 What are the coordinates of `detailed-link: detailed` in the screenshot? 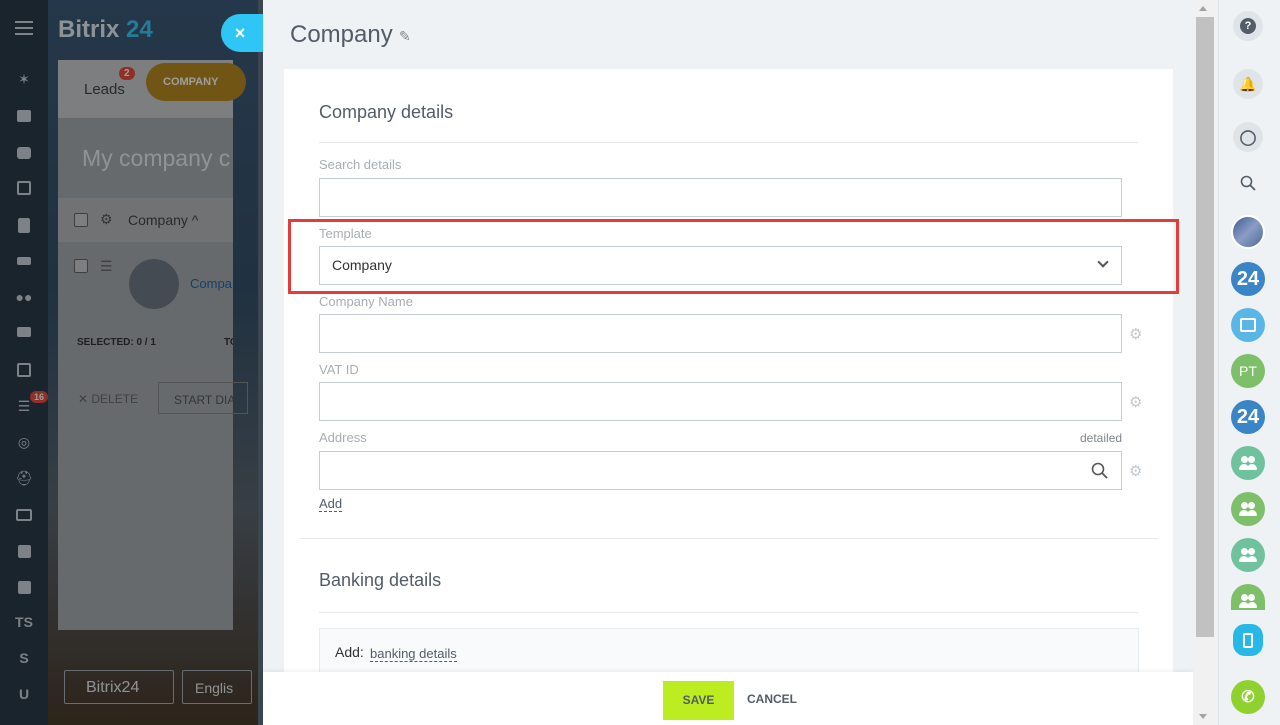 It's located at (1101, 438).